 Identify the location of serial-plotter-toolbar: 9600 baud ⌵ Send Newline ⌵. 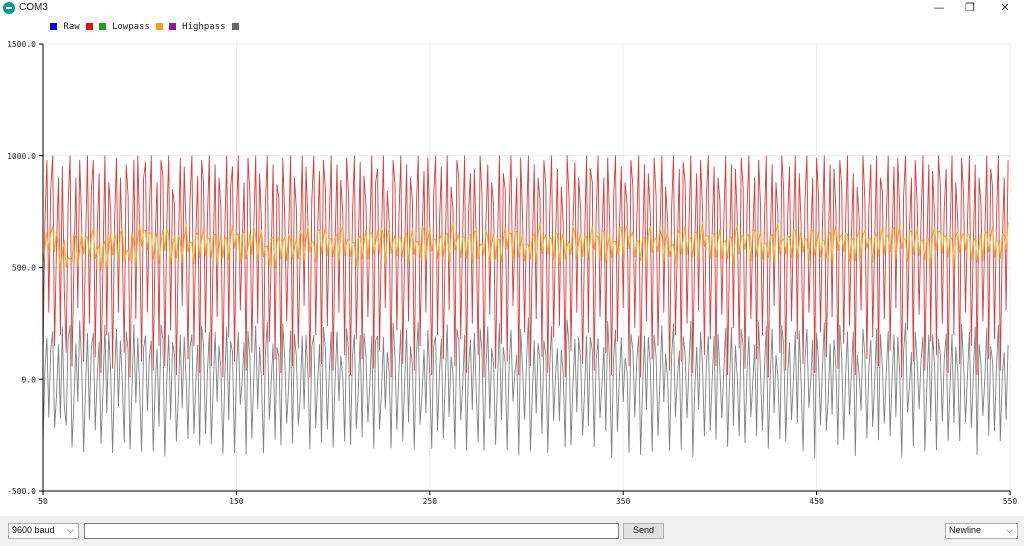
(512, 531).